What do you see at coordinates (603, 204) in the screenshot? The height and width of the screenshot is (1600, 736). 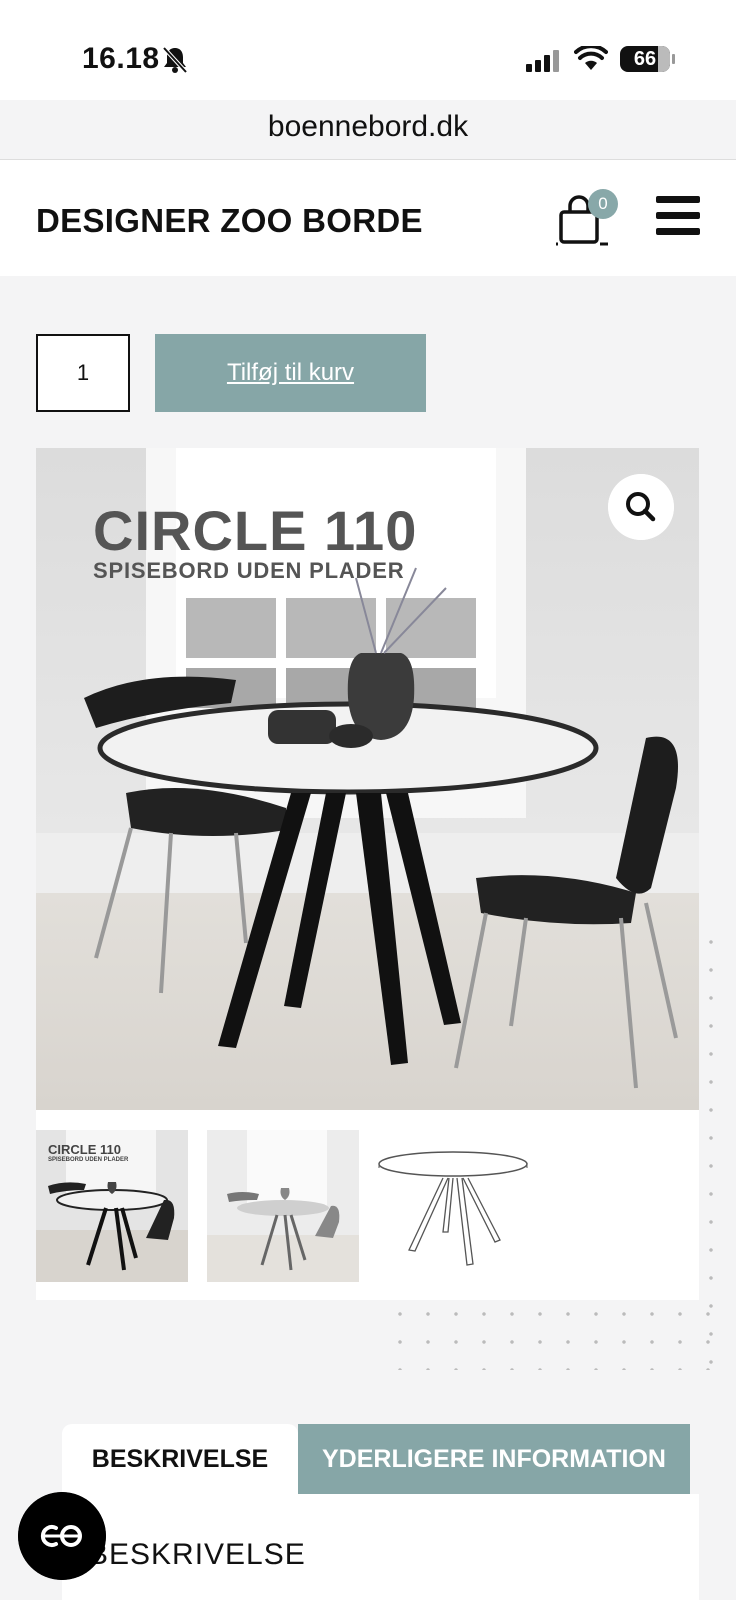 I see `cart-count-badge: 0` at bounding box center [603, 204].